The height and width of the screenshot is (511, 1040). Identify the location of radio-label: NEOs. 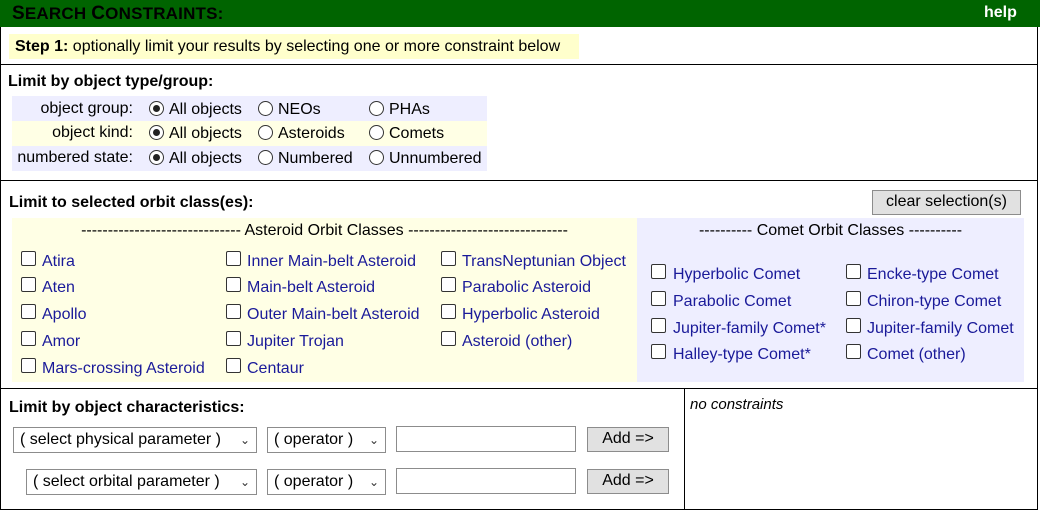
(299, 109).